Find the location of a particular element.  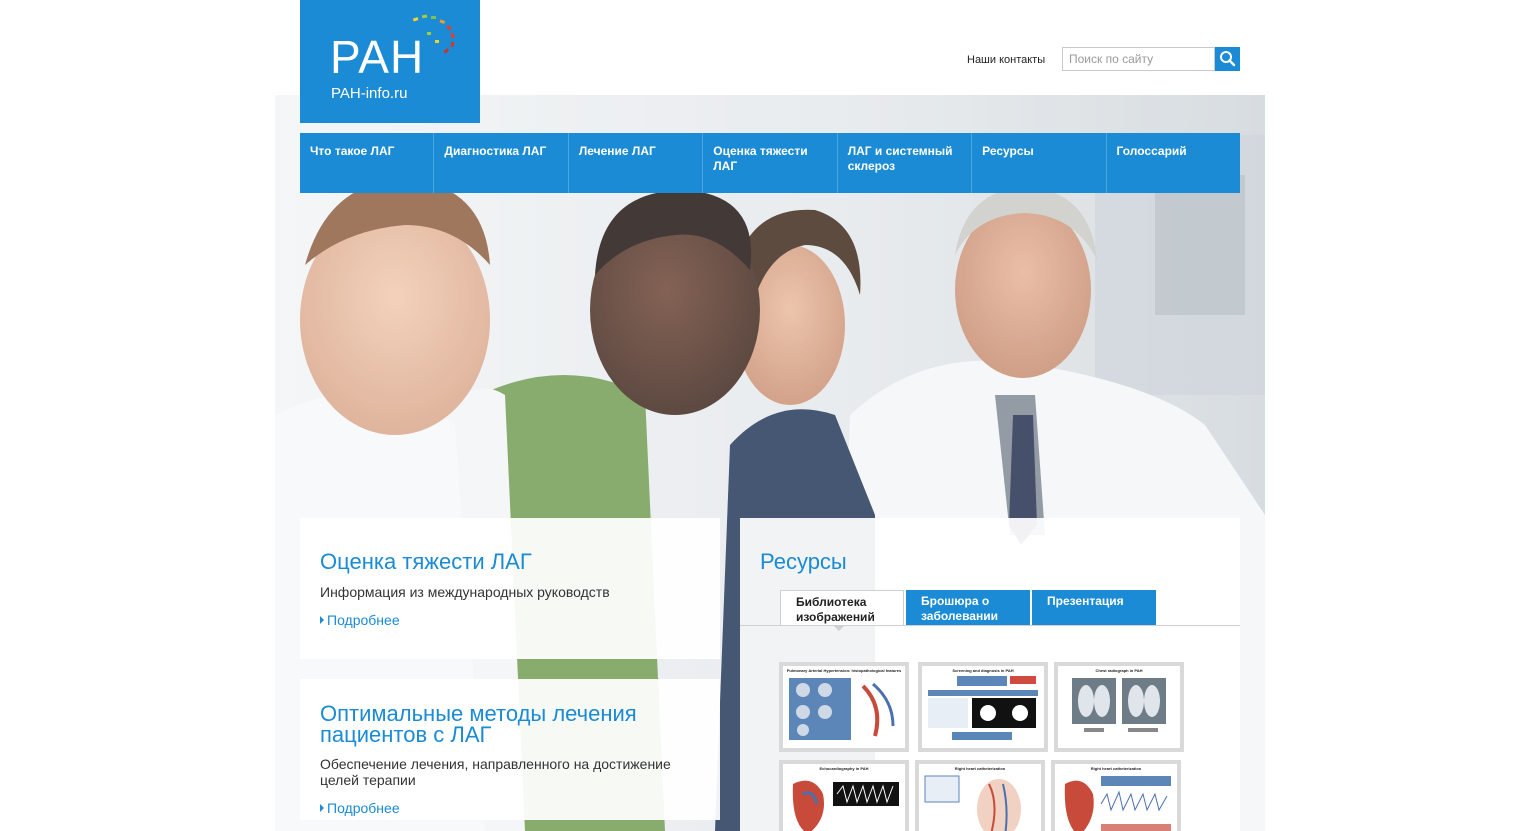

nav-item-systemic-sclerosis: ЛАГ и системный склероз is located at coordinates (905, 163).